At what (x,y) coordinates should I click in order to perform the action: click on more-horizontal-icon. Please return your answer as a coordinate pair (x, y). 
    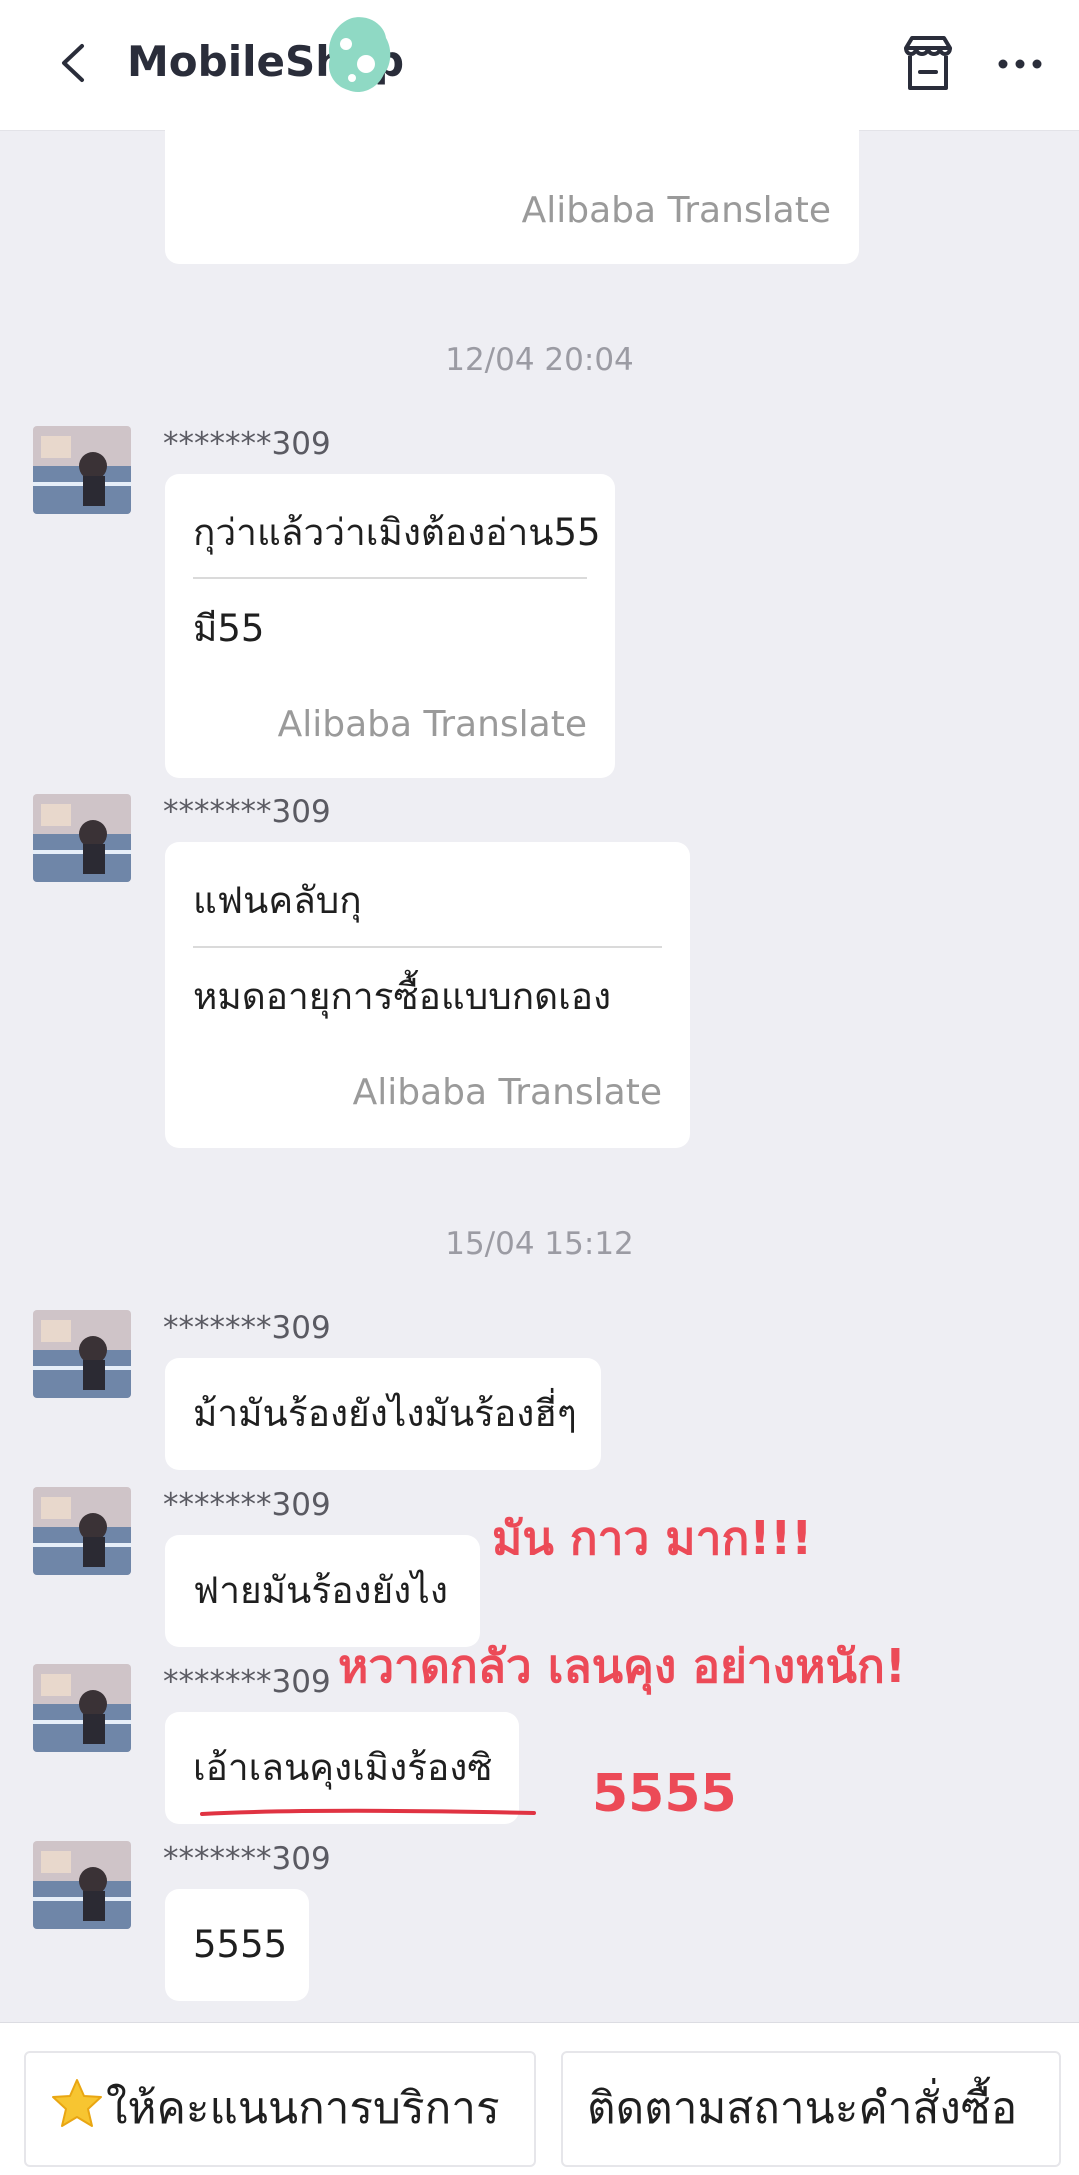
    Looking at the image, I should click on (1020, 64).